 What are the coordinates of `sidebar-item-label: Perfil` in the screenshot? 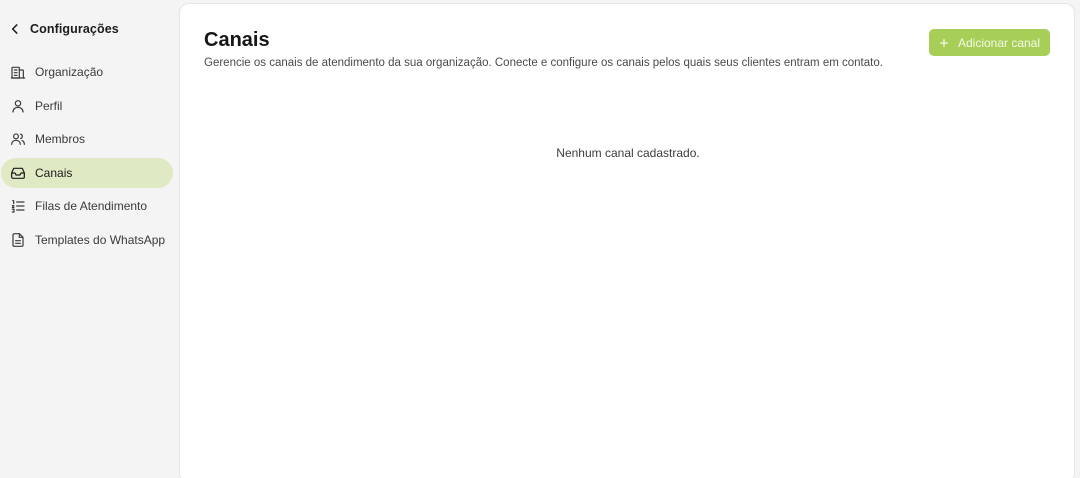 It's located at (49, 105).